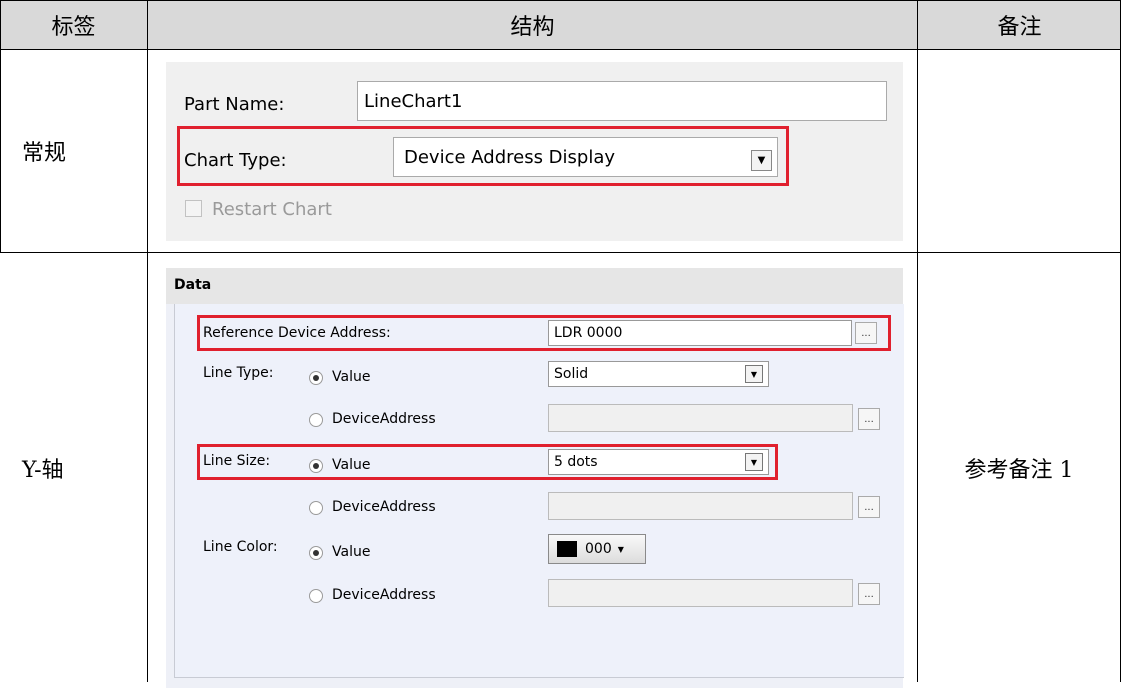 Image resolution: width=1121 pixels, height=688 pixels. I want to click on row-label-y-axis: Y-轴, so click(43, 470).